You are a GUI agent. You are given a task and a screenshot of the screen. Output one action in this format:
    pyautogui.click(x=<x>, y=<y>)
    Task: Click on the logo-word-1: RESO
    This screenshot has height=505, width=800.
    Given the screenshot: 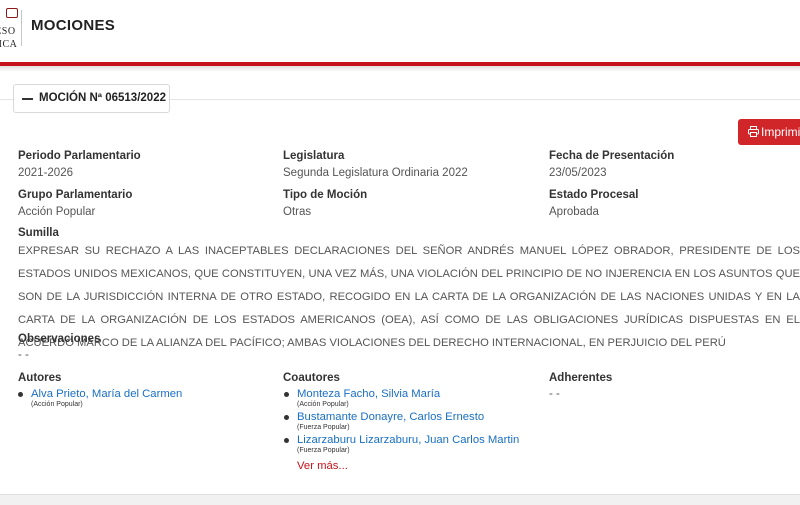 What is the action you would take?
    pyautogui.click(x=8, y=31)
    